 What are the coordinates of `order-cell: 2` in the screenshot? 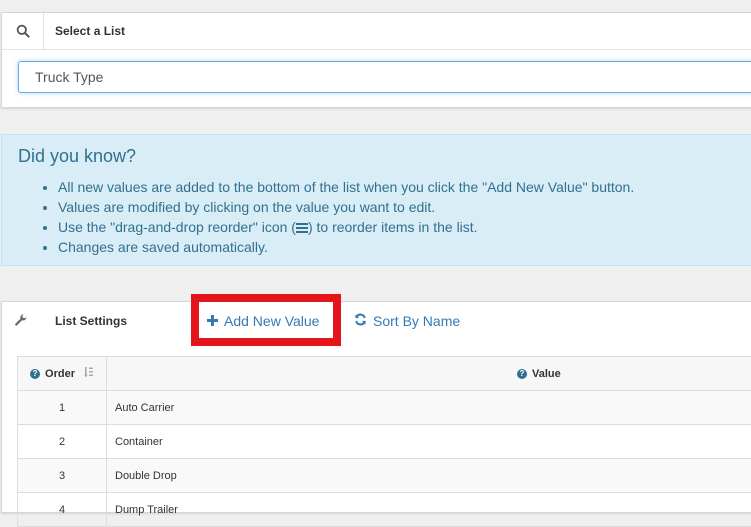 It's located at (62, 442).